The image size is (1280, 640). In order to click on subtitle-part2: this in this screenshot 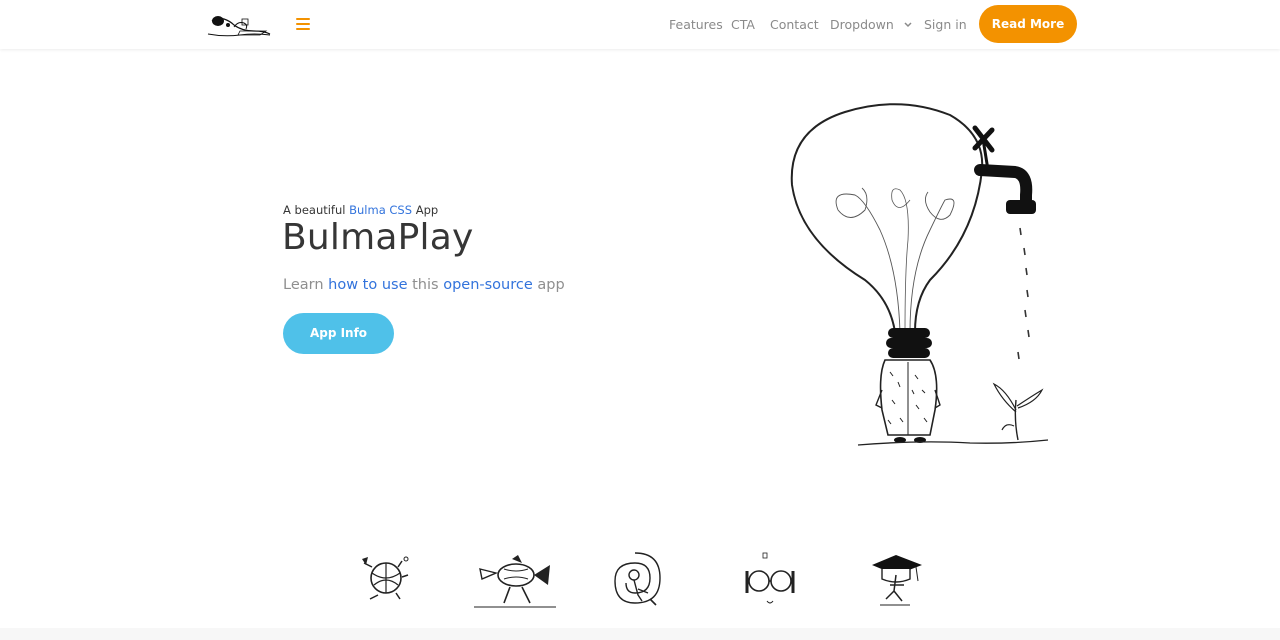, I will do `click(425, 285)`.